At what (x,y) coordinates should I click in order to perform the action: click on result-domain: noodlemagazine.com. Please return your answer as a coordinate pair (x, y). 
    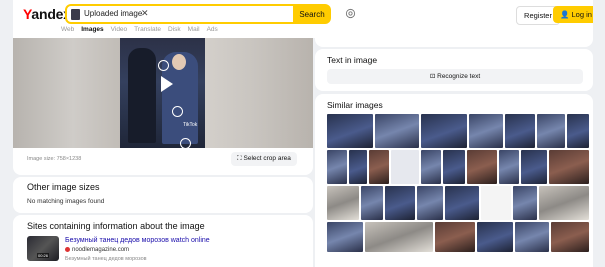
    Looking at the image, I should click on (101, 250).